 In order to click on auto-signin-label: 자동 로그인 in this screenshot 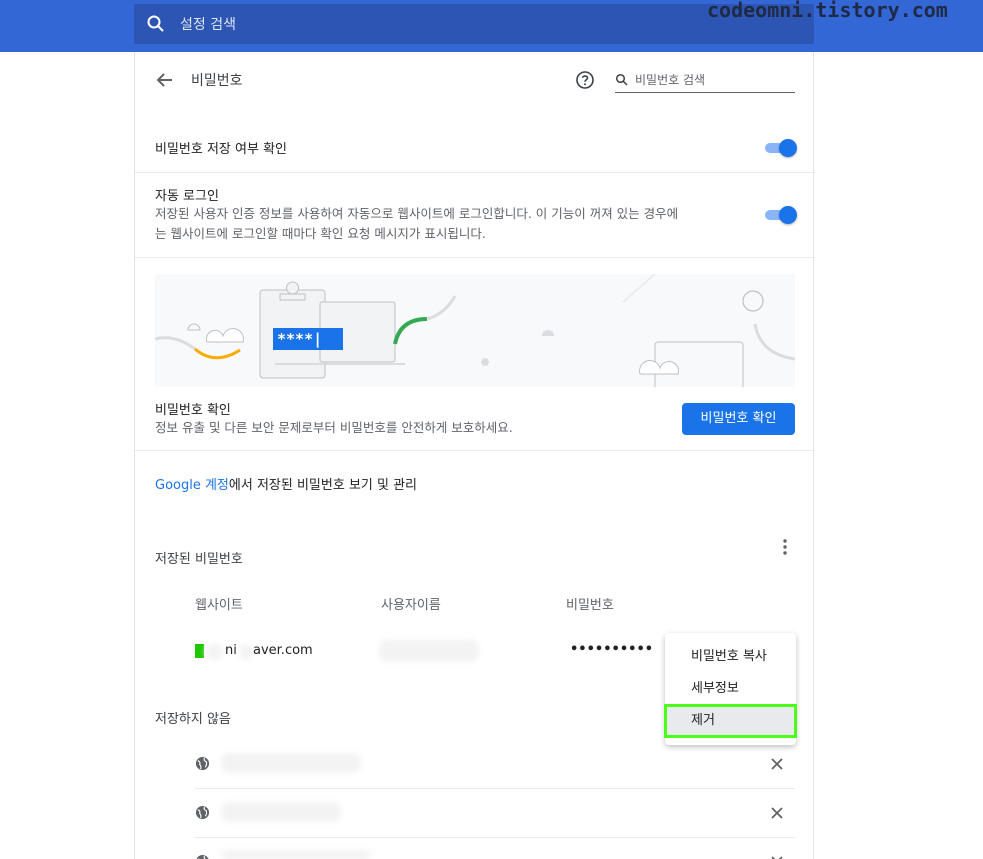, I will do `click(187, 196)`.